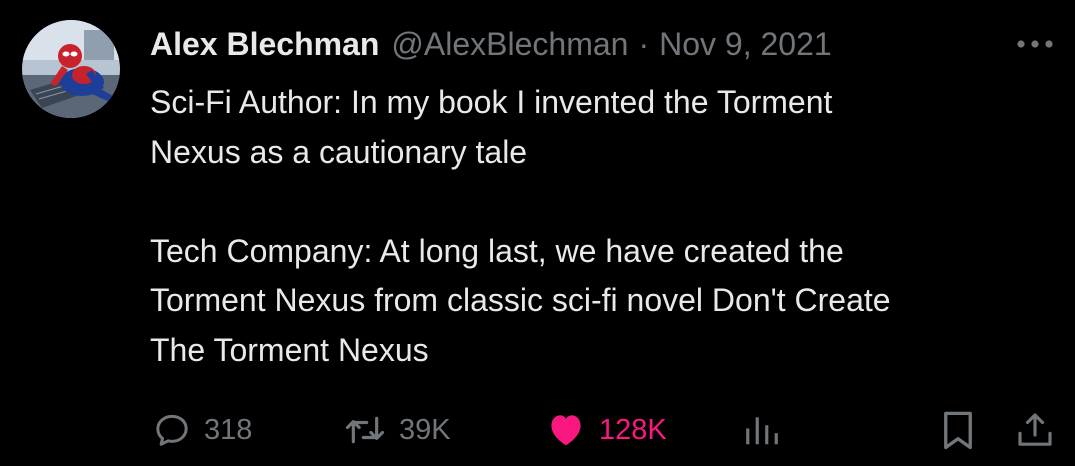  Describe the element at coordinates (228, 429) in the screenshot. I see `reply-count: 318` at that location.